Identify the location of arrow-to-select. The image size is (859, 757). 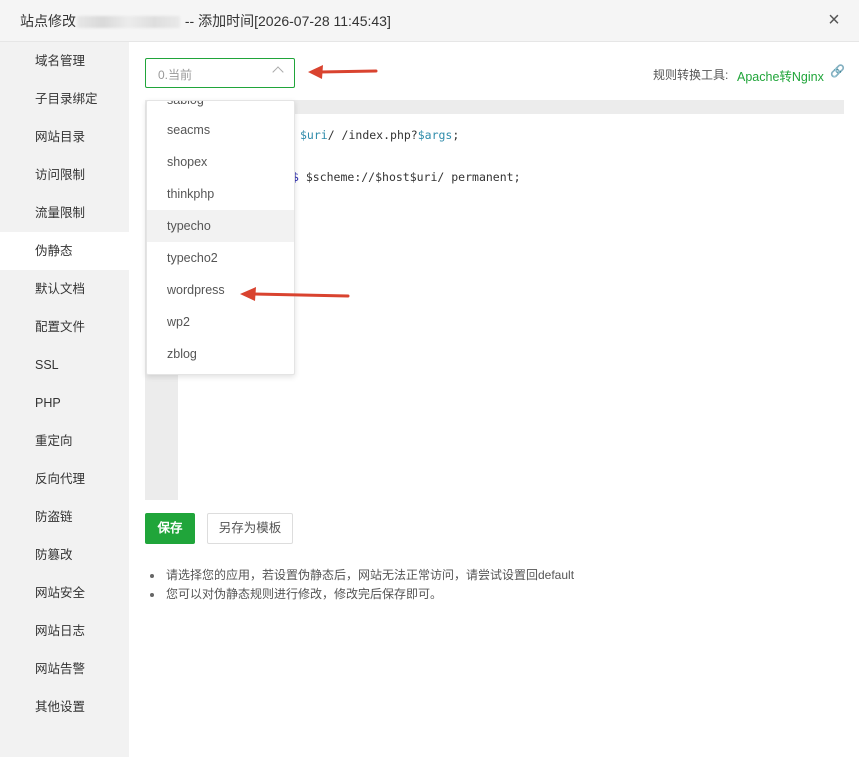
(343, 72).